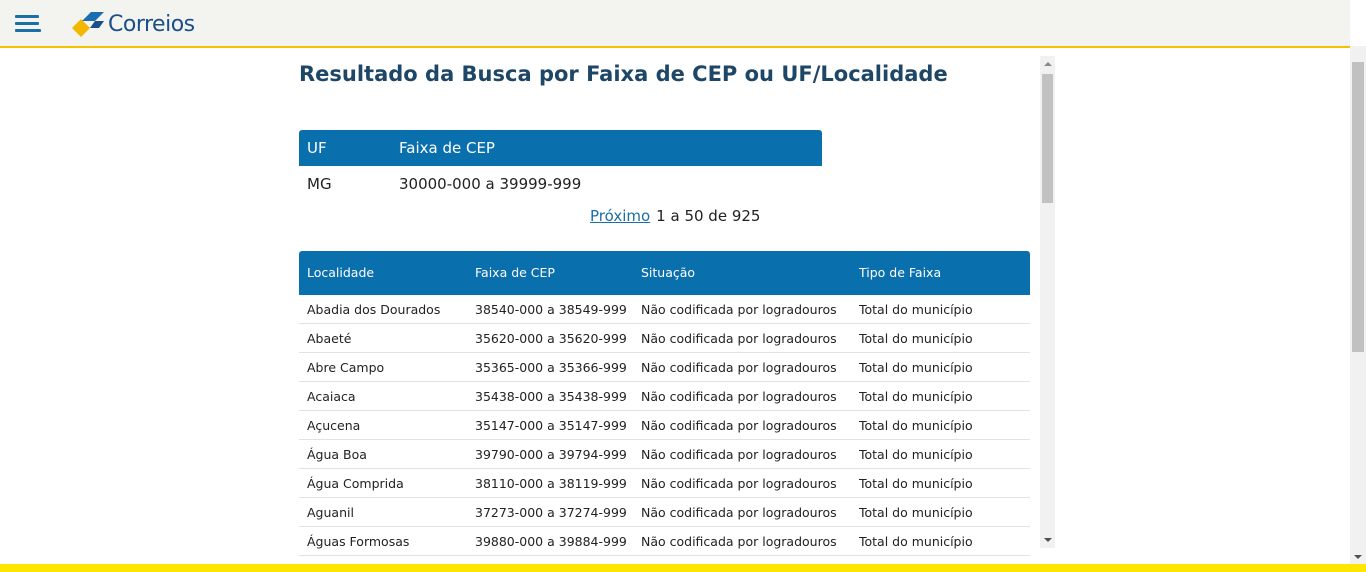 This screenshot has height=572, width=1366. Describe the element at coordinates (490, 184) in the screenshot. I see `faixa-value: 30000-000 a 39999-999` at that location.